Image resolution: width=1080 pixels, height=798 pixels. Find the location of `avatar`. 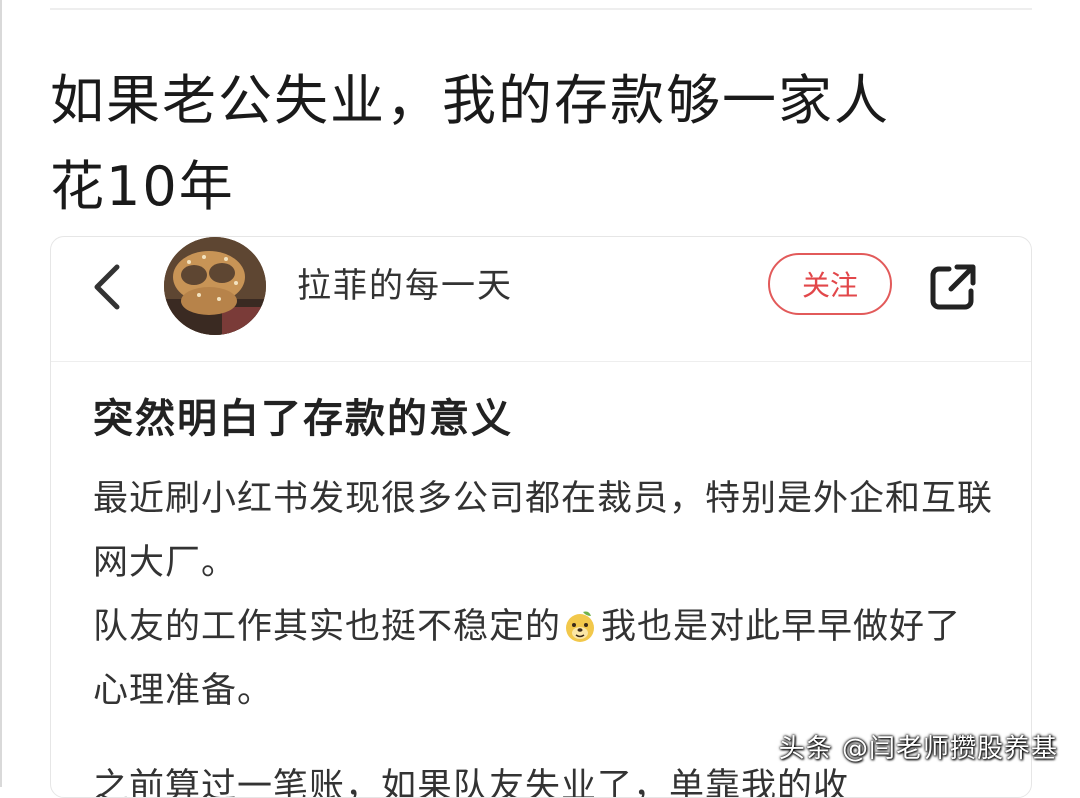

avatar is located at coordinates (215, 286).